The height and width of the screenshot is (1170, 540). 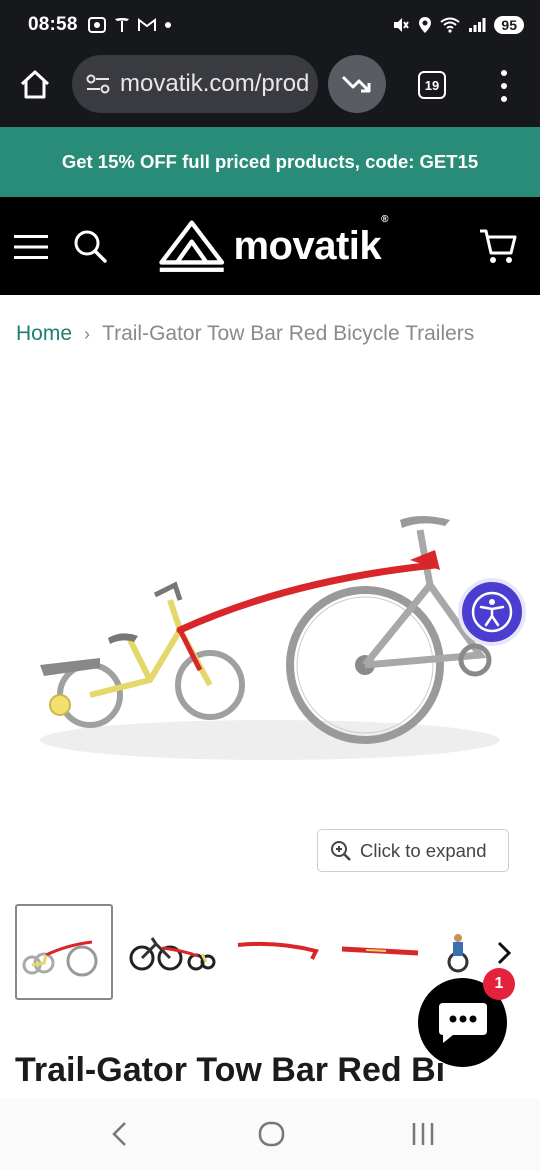 What do you see at coordinates (230, 1070) in the screenshot?
I see `product-title: Trail-Gator Tow Bar Red Bicycle Trailers` at bounding box center [230, 1070].